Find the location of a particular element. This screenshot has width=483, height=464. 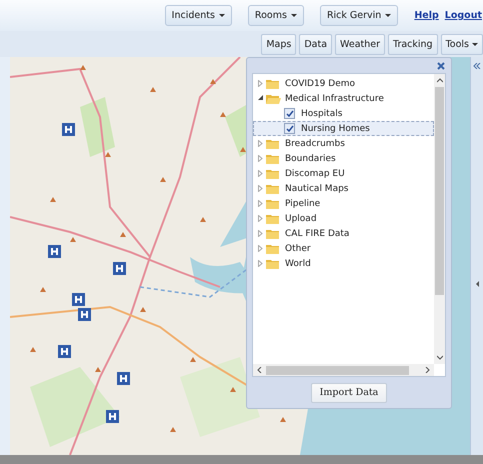

menu-button: Rooms is located at coordinates (276, 15).